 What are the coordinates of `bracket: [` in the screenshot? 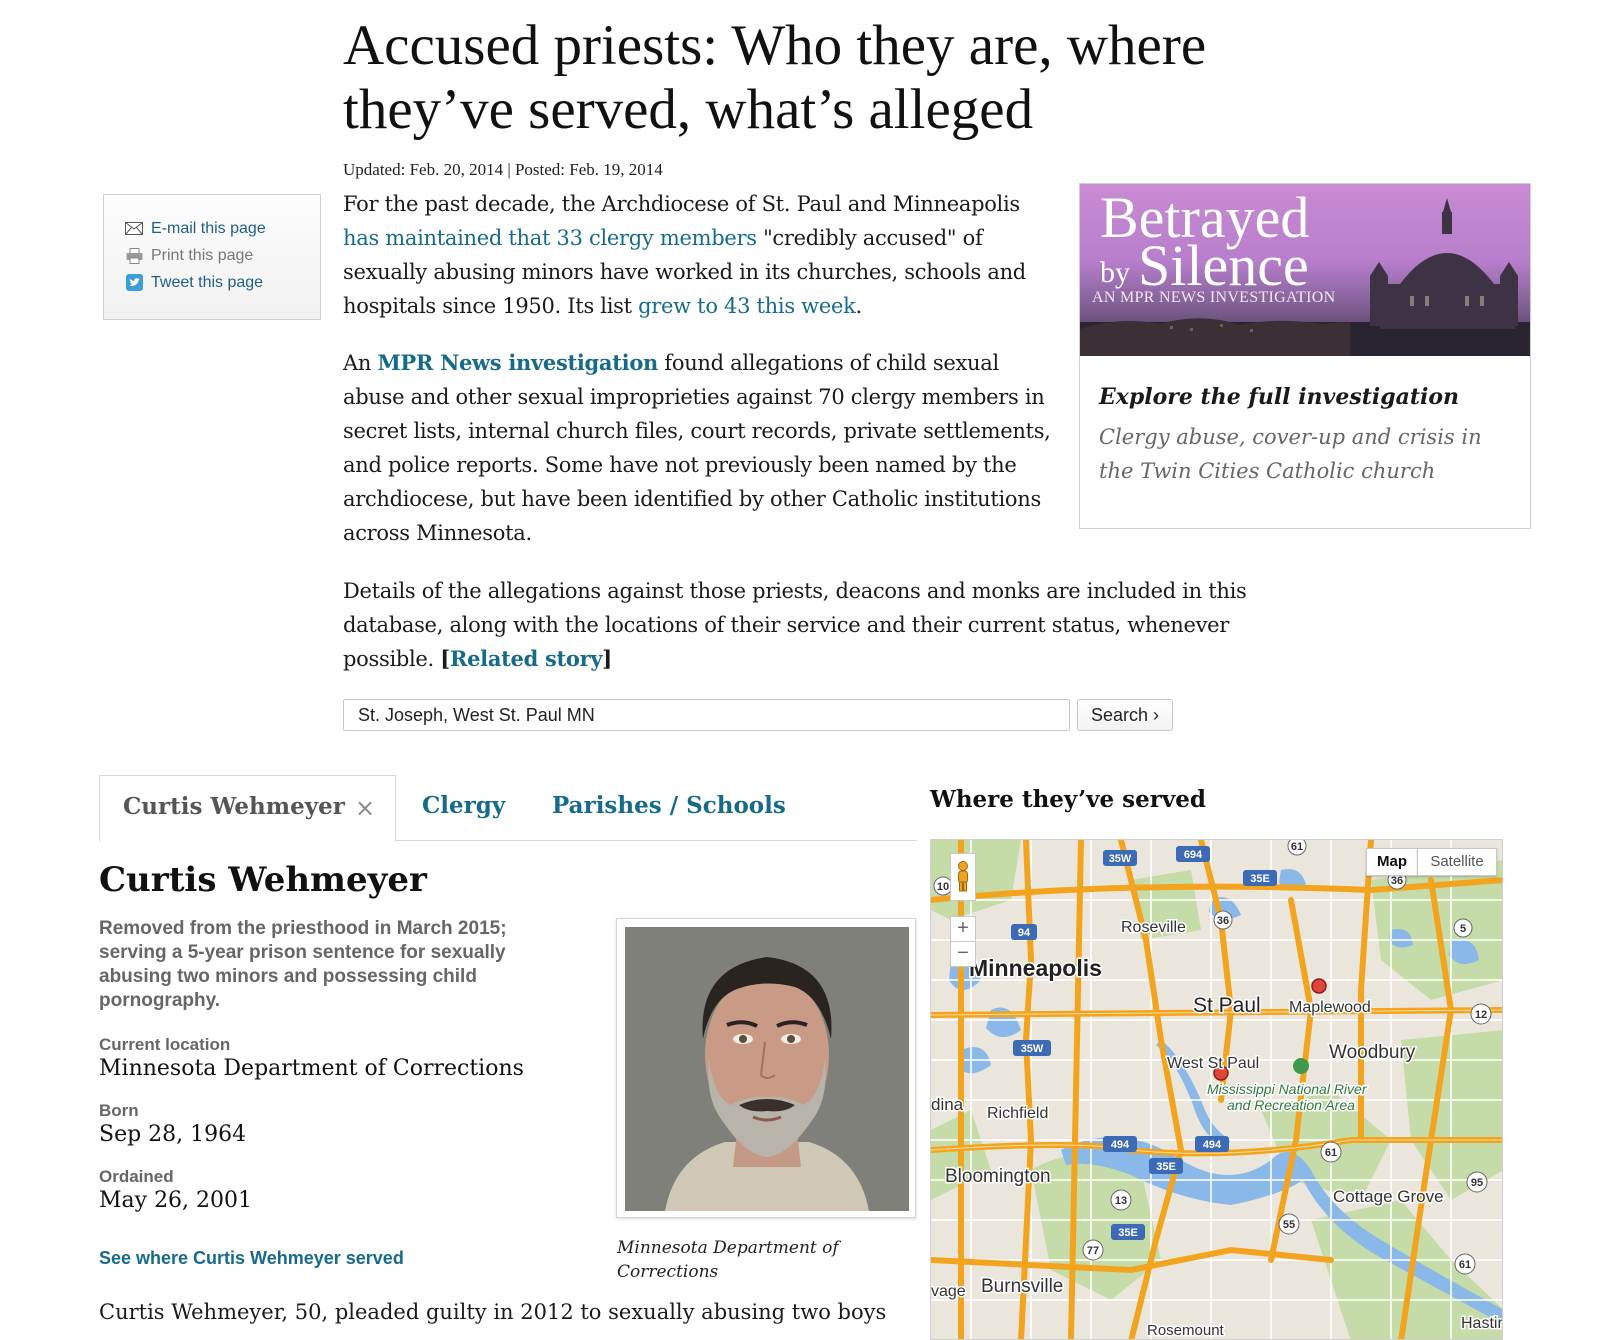 It's located at (445, 658).